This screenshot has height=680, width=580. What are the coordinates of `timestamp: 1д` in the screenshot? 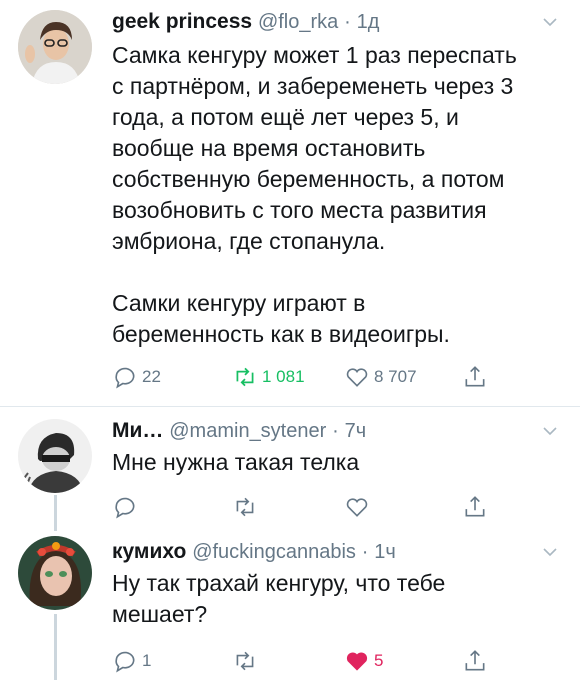 It's located at (368, 22).